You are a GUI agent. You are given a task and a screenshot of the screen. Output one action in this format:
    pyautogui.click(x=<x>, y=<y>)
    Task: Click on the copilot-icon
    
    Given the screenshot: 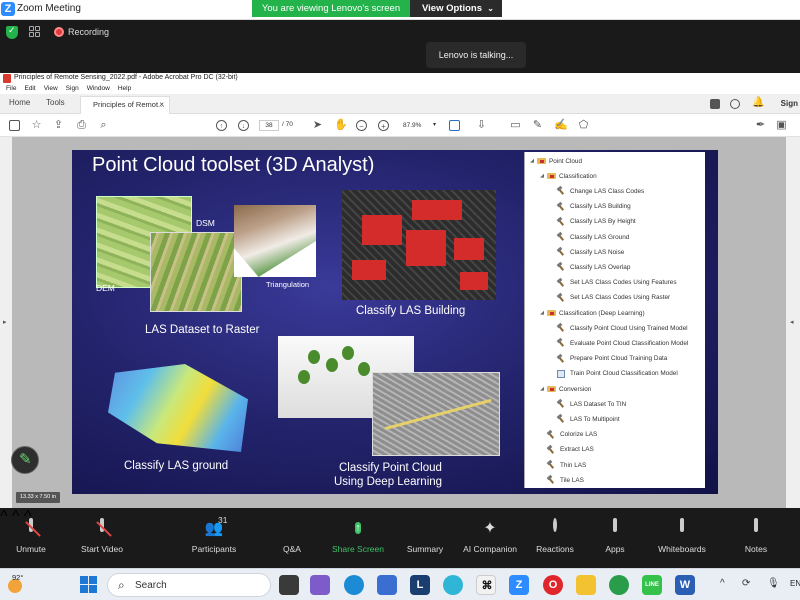 What is the action you would take?
    pyautogui.click(x=453, y=585)
    